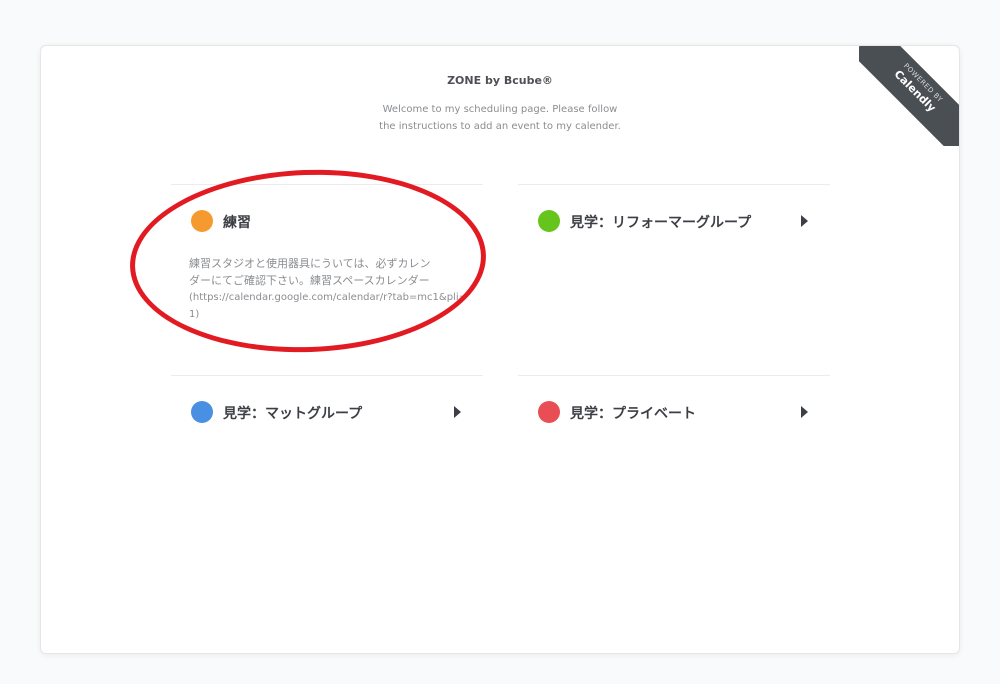 Image resolution: width=1000 pixels, height=684 pixels. What do you see at coordinates (674, 279) in the screenshot?
I see `event-type-reformer-group: 見学：リフォーマーグループ` at bounding box center [674, 279].